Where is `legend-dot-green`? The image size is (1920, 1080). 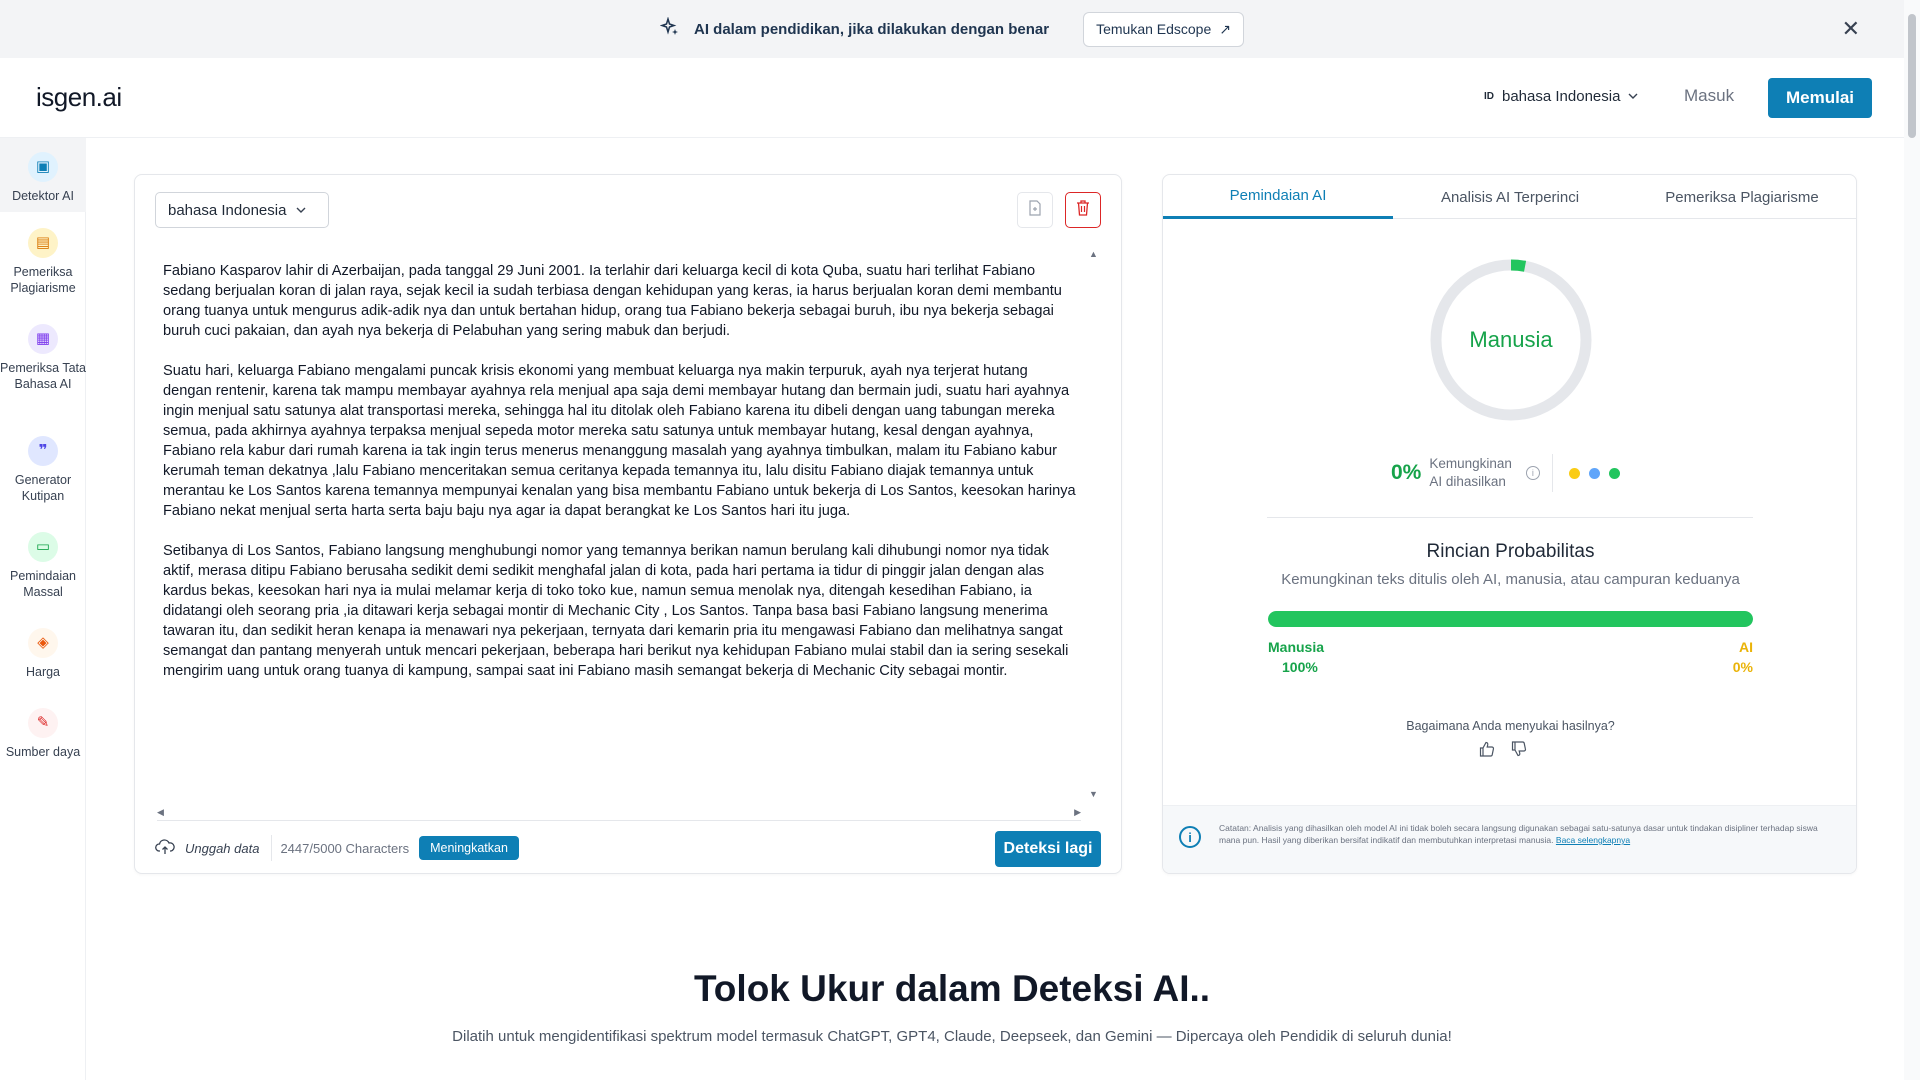
legend-dot-green is located at coordinates (1614, 473).